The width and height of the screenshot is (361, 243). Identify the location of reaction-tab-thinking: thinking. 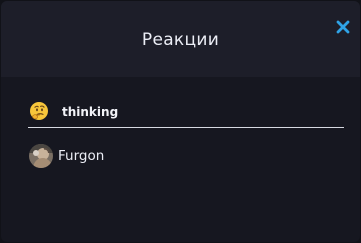
(186, 113).